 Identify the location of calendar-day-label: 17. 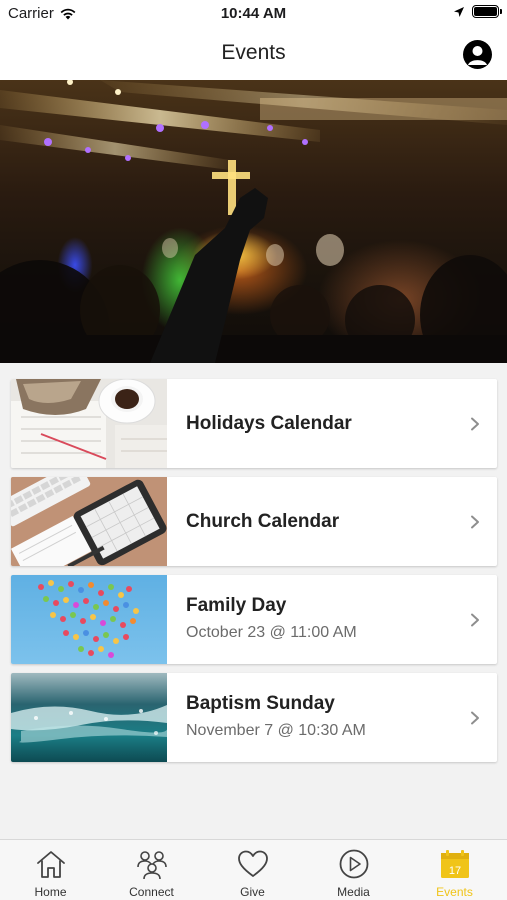
(455, 871).